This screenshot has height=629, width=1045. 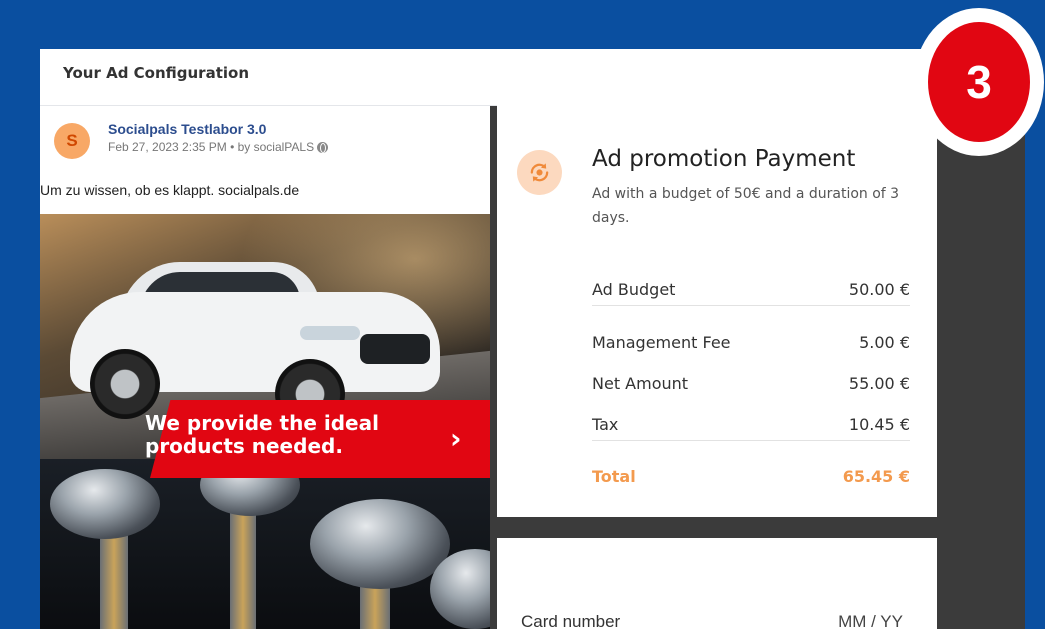 I want to click on car-grille, so click(x=395, y=349).